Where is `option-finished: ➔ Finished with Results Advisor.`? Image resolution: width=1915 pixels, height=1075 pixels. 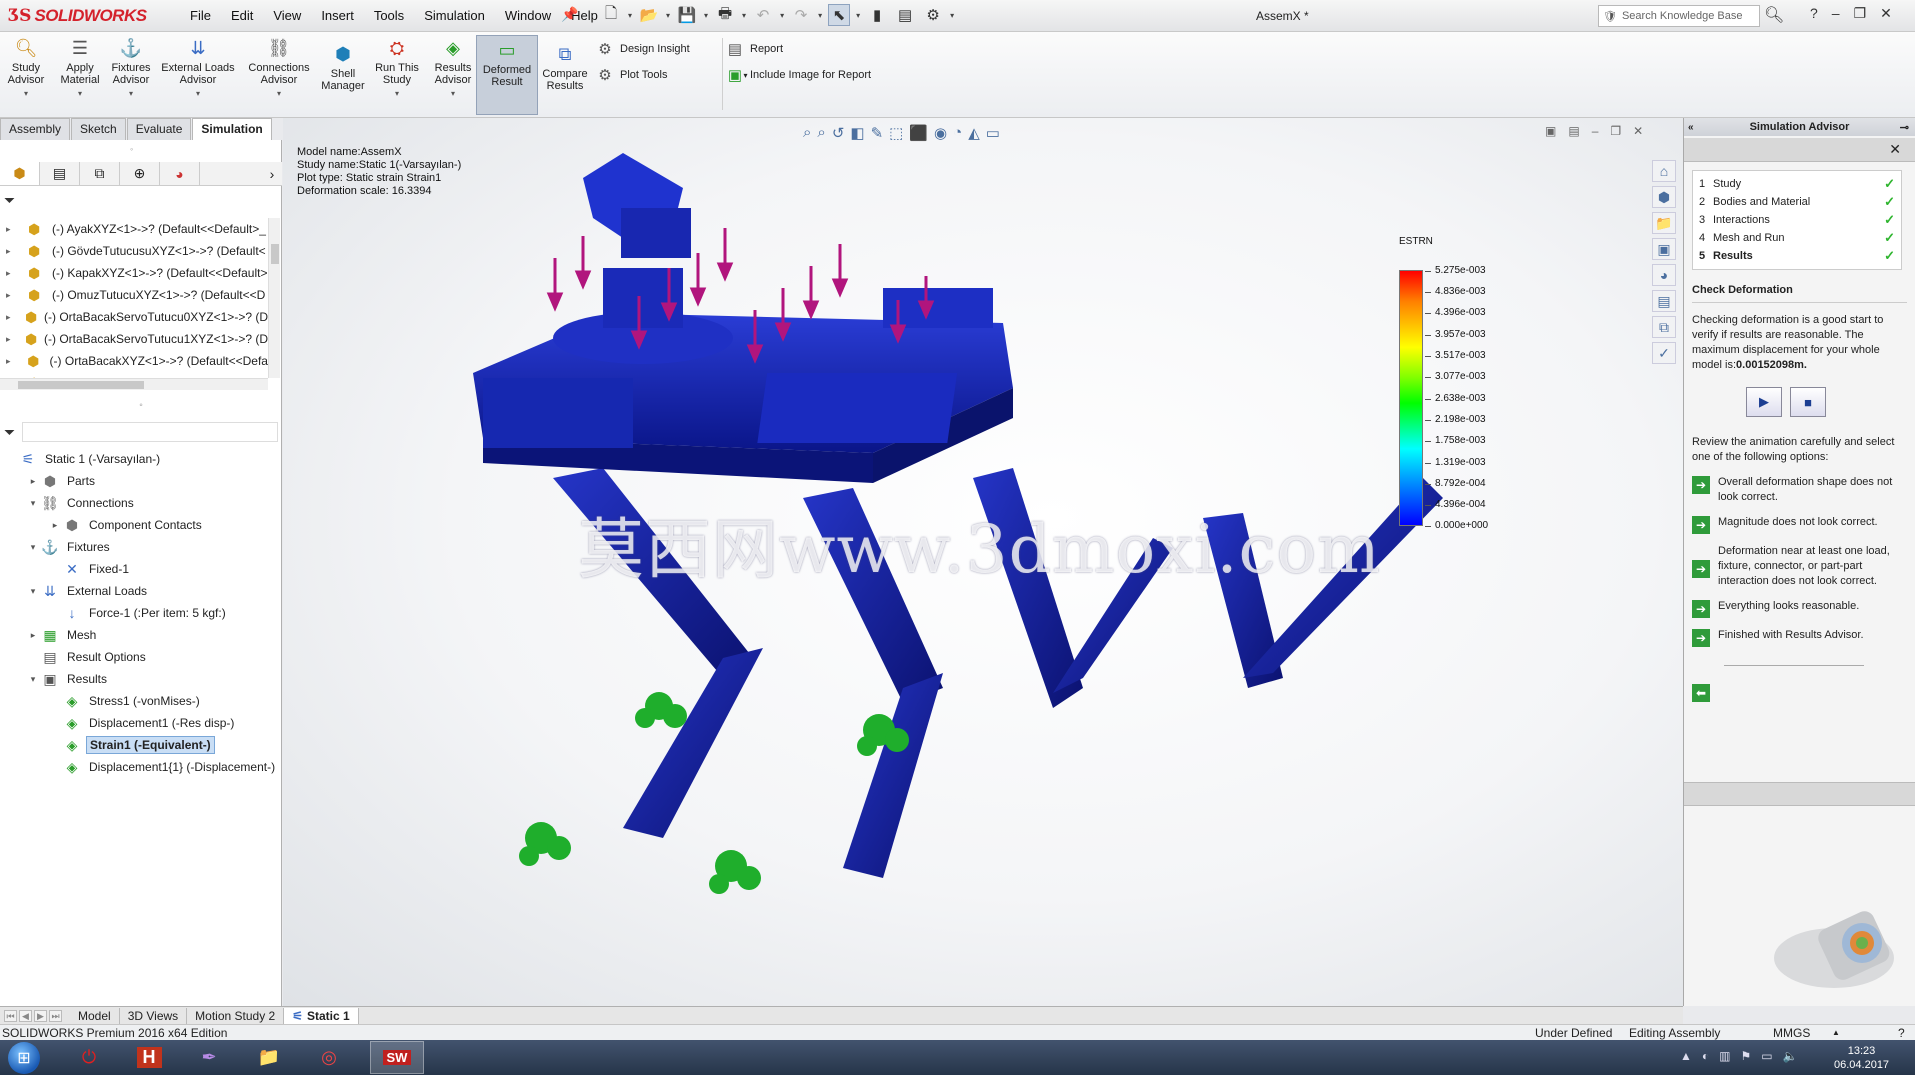
option-finished: ➔ Finished with Results Advisor. is located at coordinates (1799, 637).